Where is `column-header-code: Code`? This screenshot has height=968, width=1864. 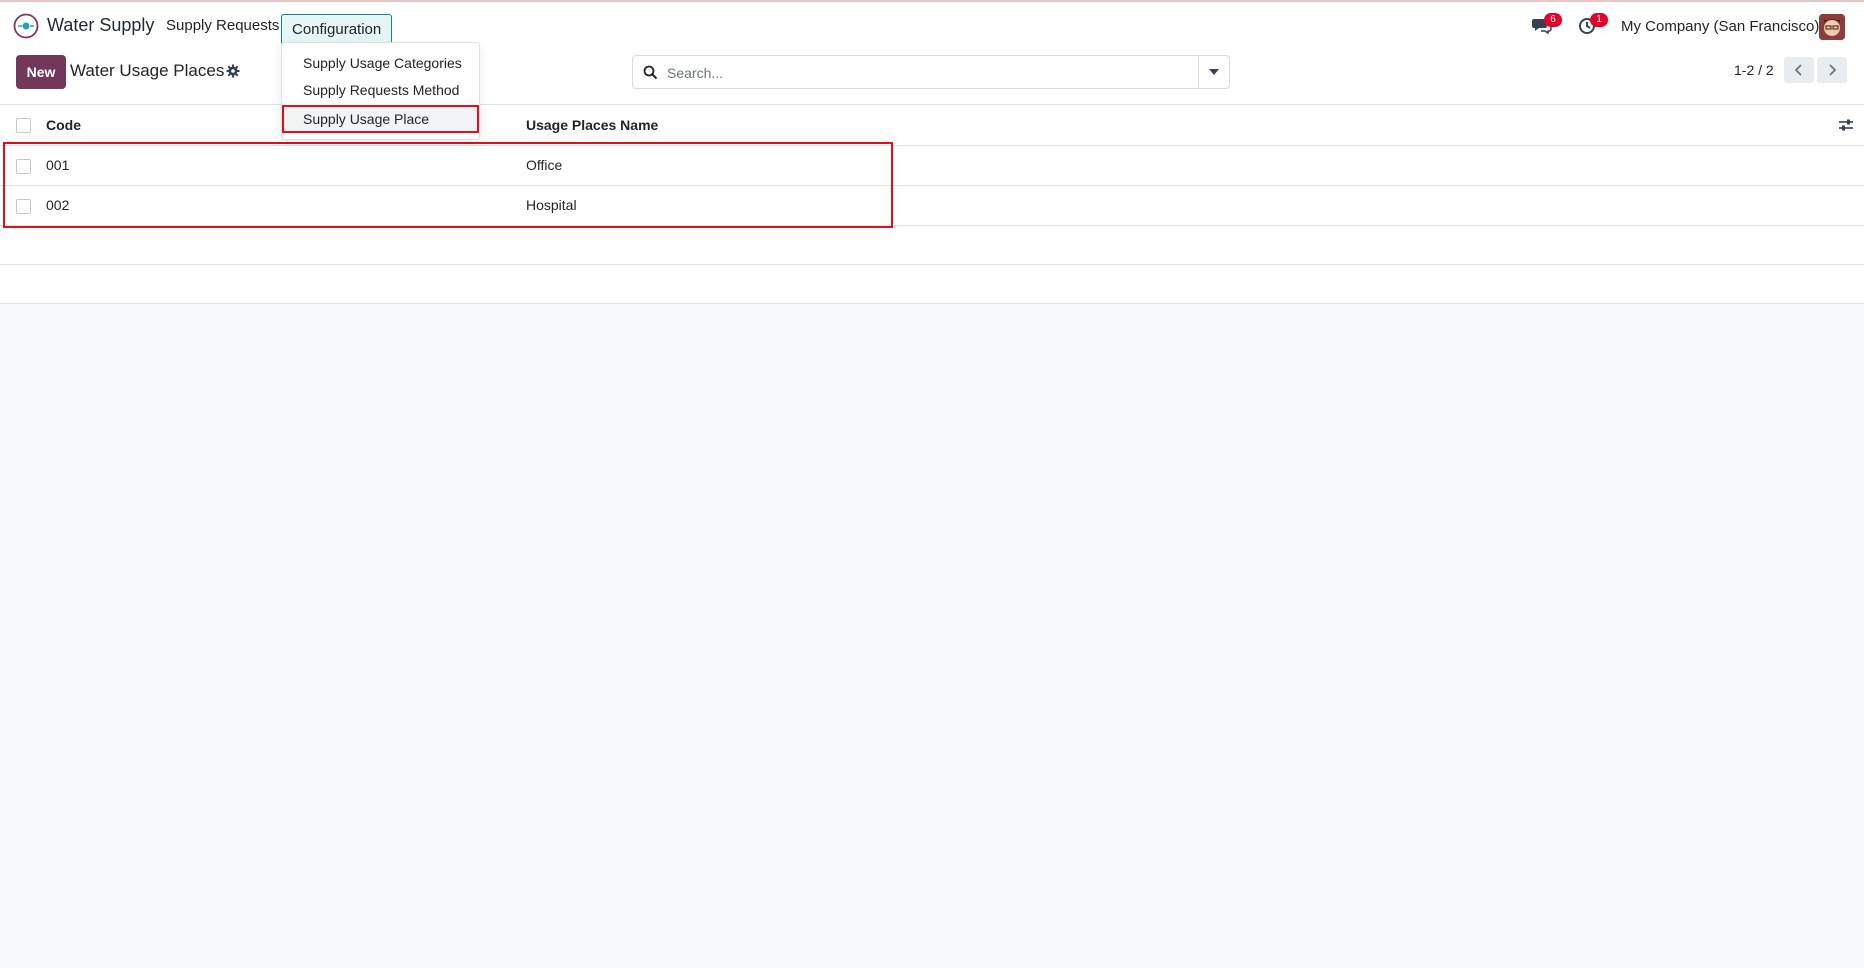 column-header-code: Code is located at coordinates (63, 125).